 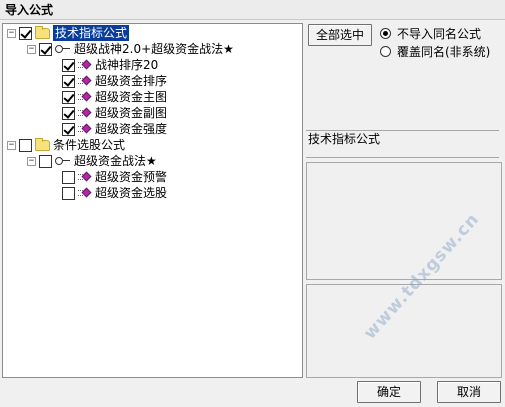 I want to click on tree-leaf: 超级资金选股, so click(x=114, y=193).